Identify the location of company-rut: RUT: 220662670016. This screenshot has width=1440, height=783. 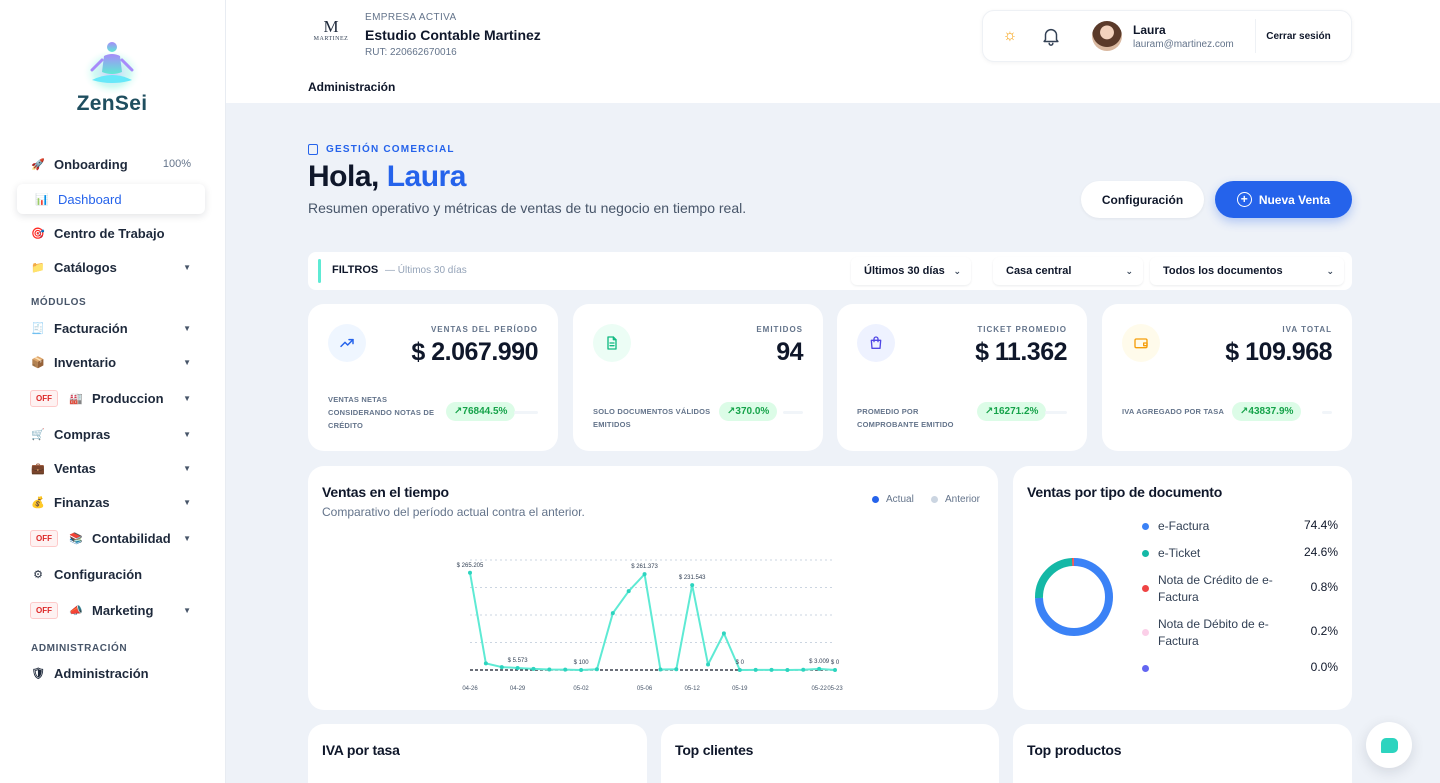
(411, 52).